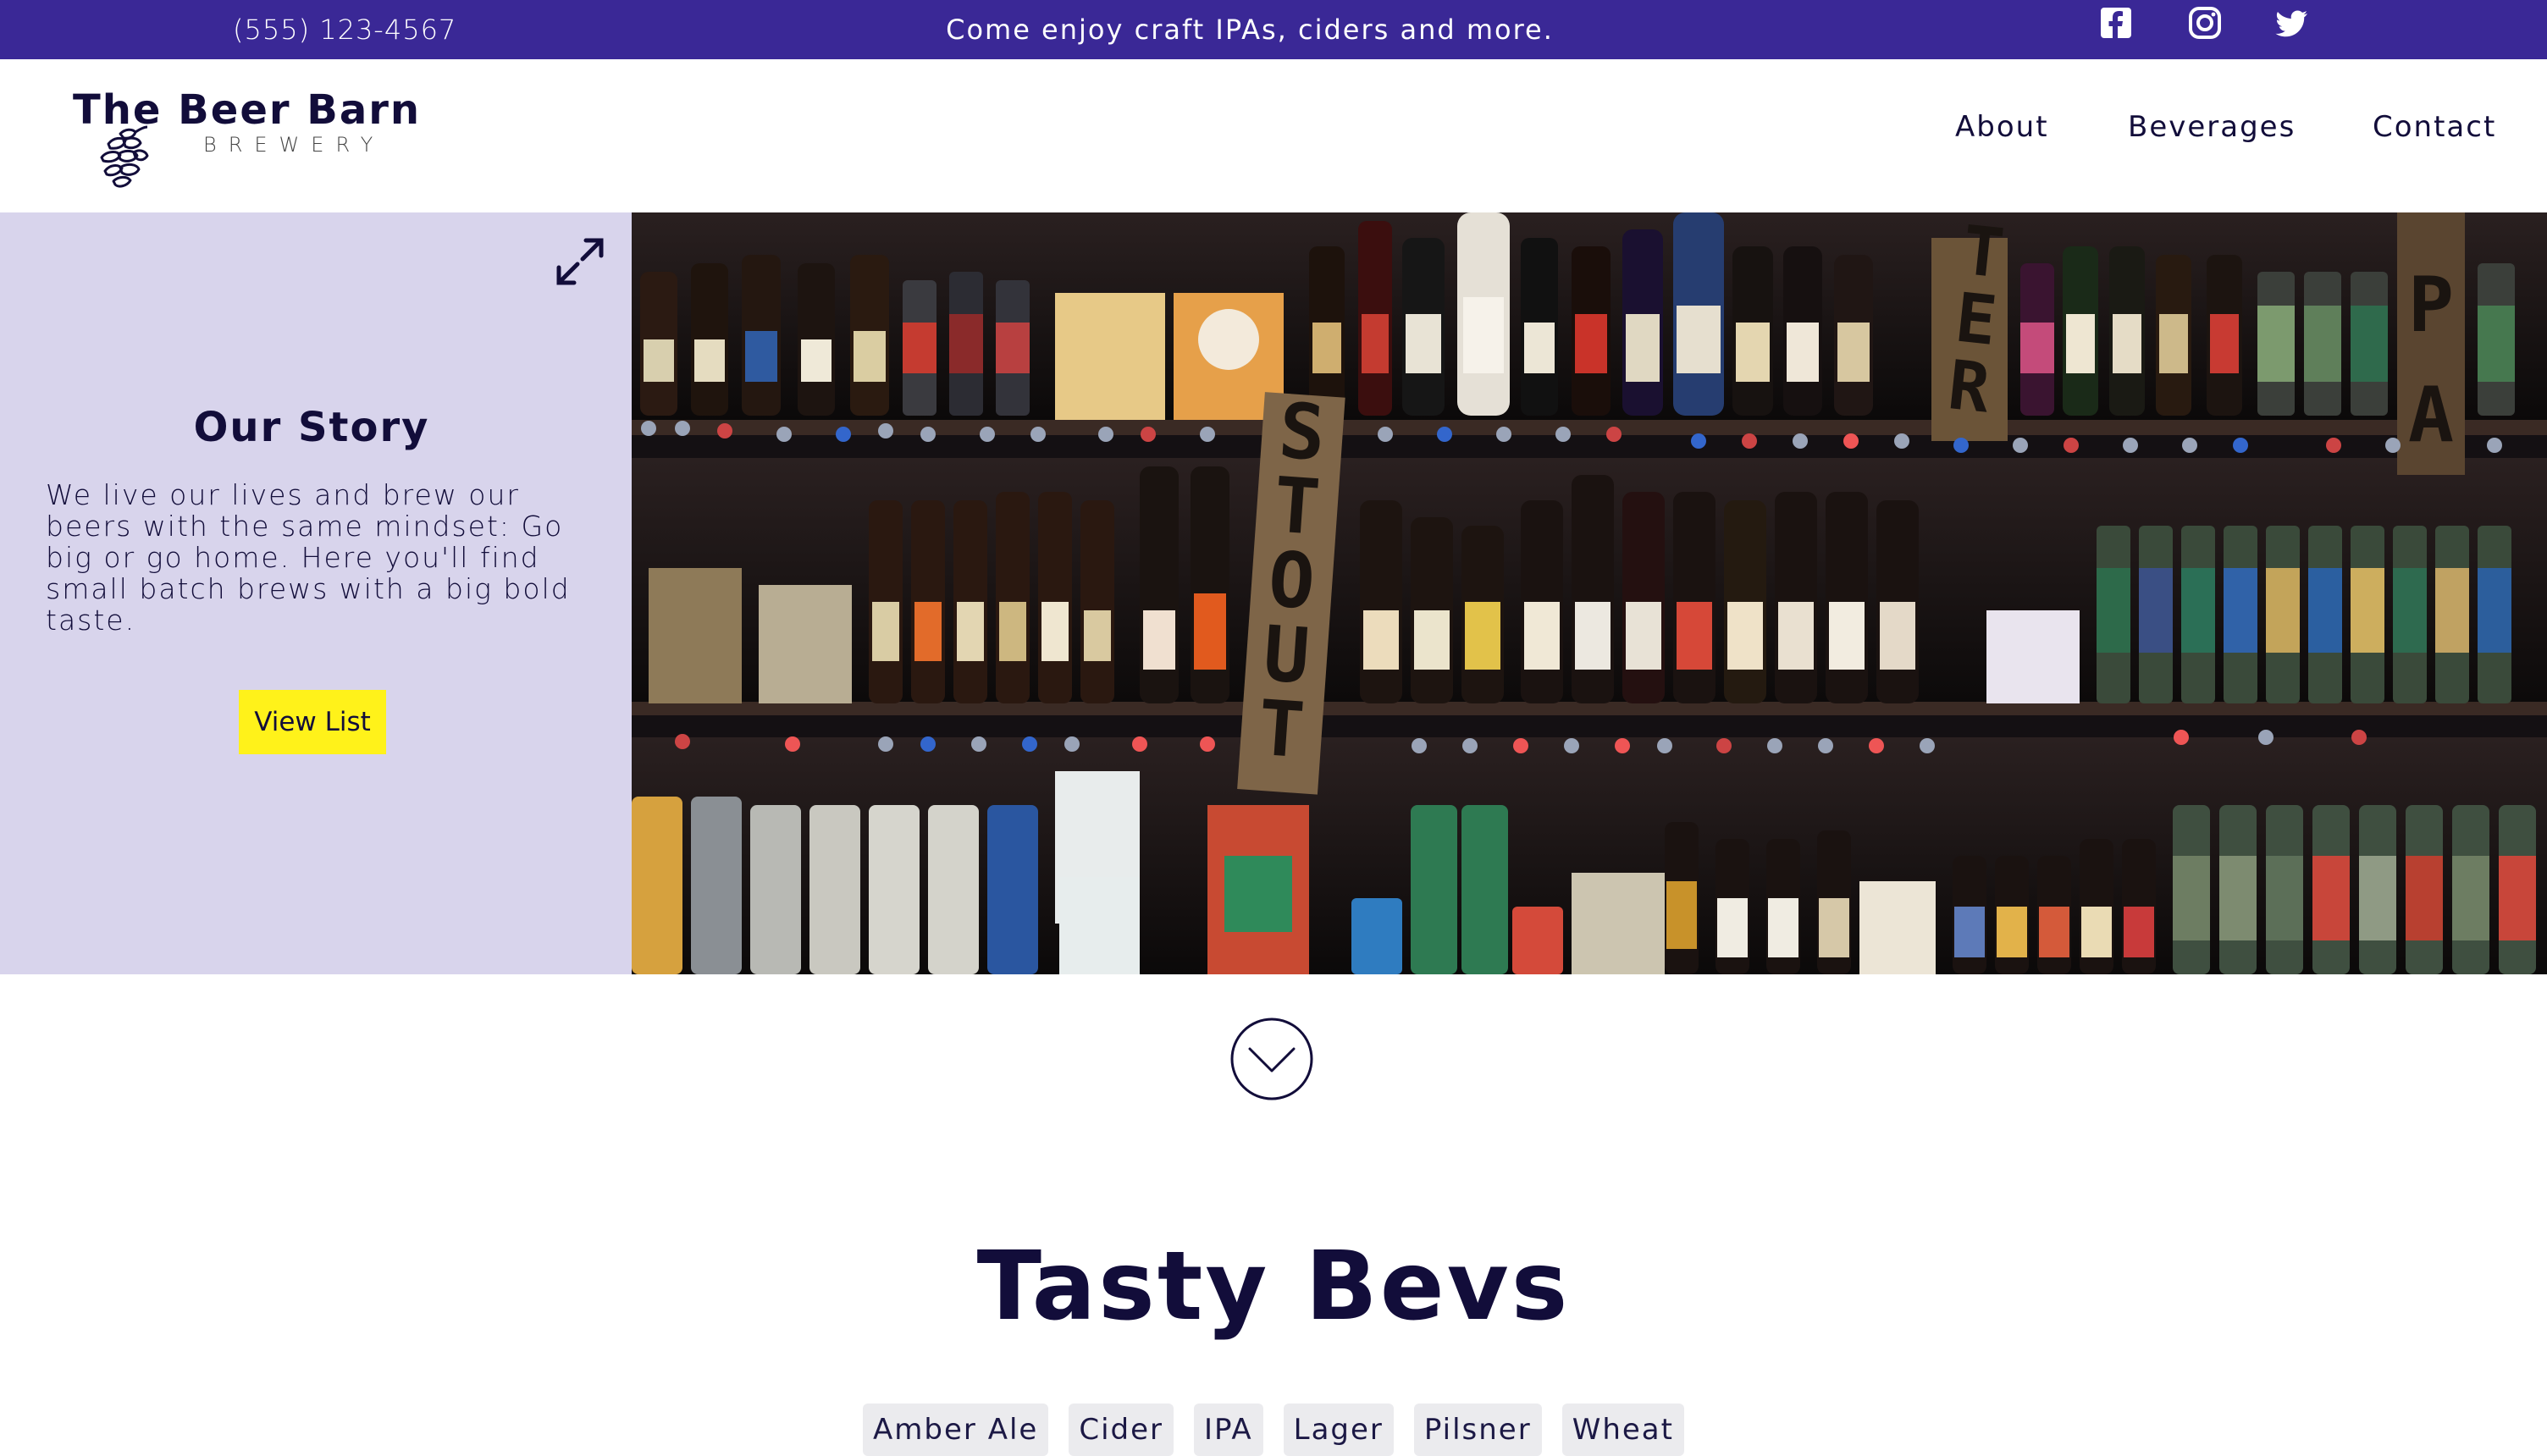  What do you see at coordinates (1273, 1430) in the screenshot?
I see `beverage-filter-chips: Amber Ale Cider IPA Lager Pilsner Wheat` at bounding box center [1273, 1430].